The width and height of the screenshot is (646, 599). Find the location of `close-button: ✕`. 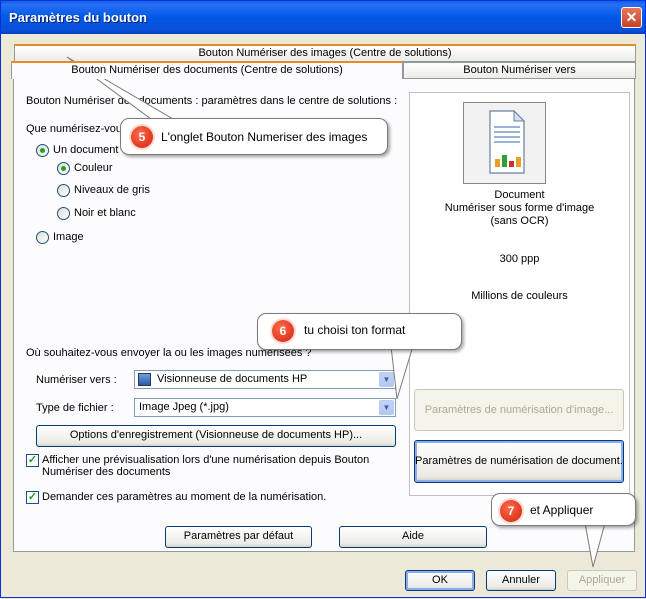

close-button: ✕ is located at coordinates (631, 17).